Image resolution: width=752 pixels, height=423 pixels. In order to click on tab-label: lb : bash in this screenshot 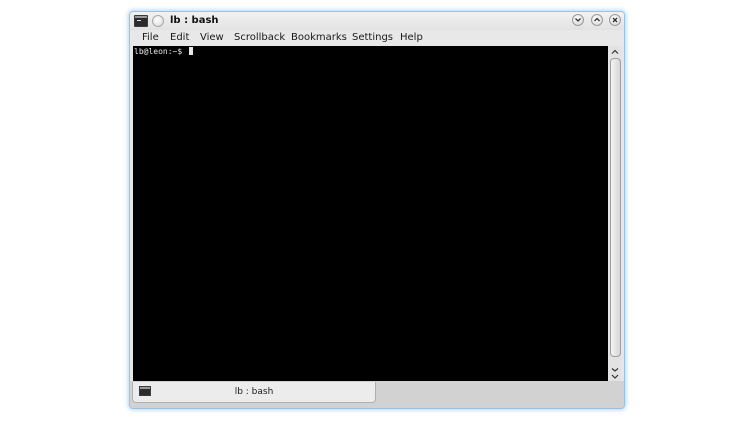, I will do `click(254, 392)`.